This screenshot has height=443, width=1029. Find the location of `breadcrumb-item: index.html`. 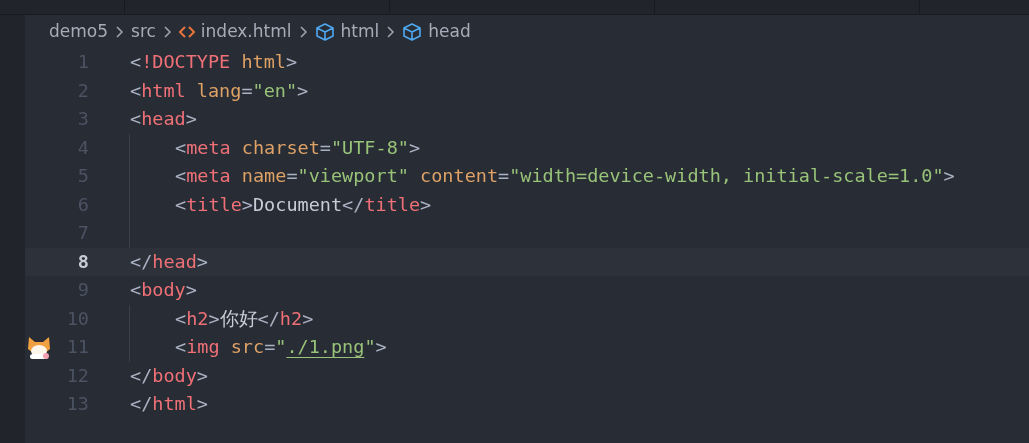

breadcrumb-item: index.html is located at coordinates (246, 31).